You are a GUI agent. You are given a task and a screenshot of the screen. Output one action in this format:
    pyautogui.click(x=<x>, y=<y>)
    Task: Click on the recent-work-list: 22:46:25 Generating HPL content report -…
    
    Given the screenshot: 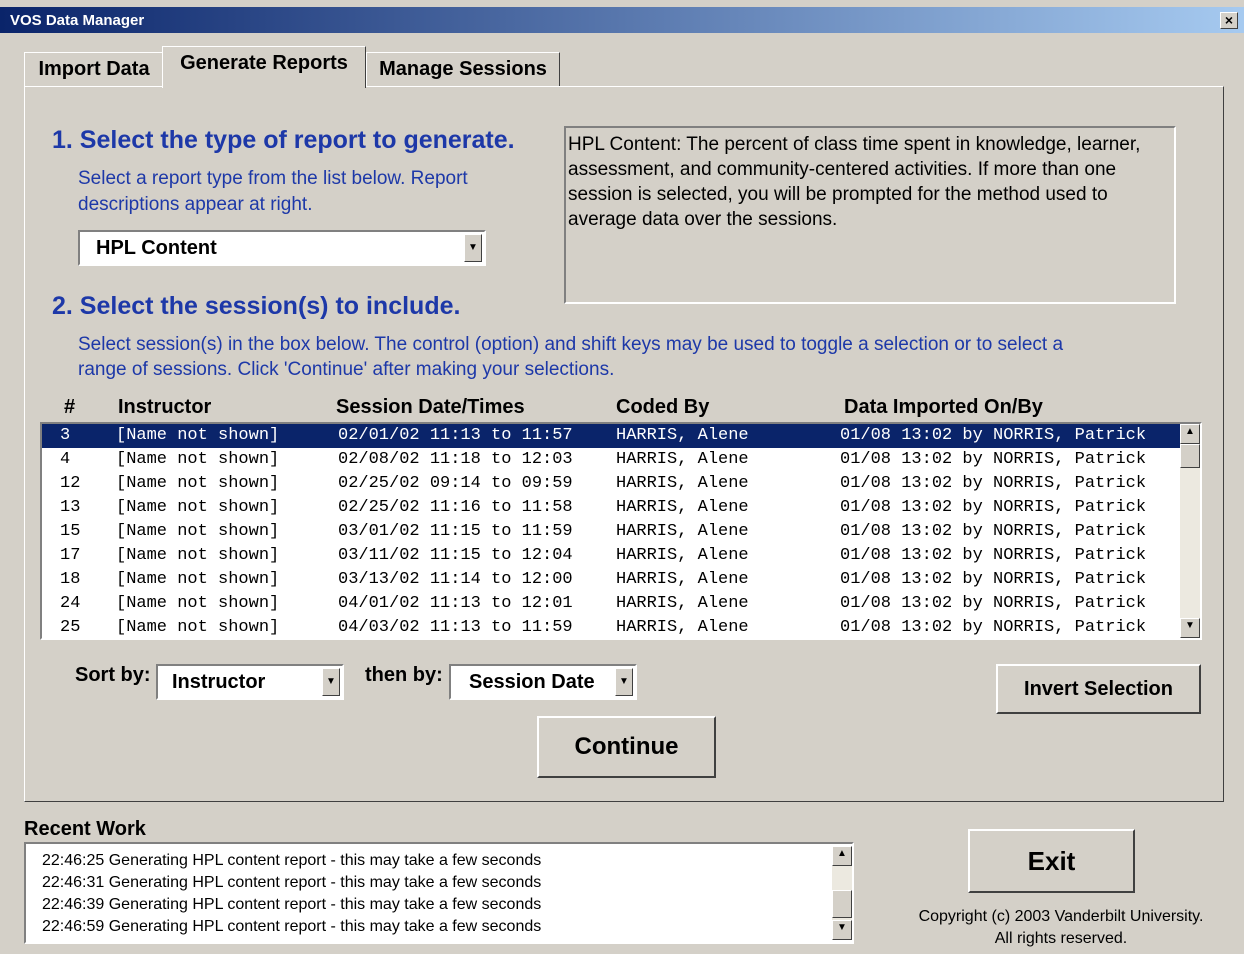 What is the action you would take?
    pyautogui.click(x=439, y=893)
    